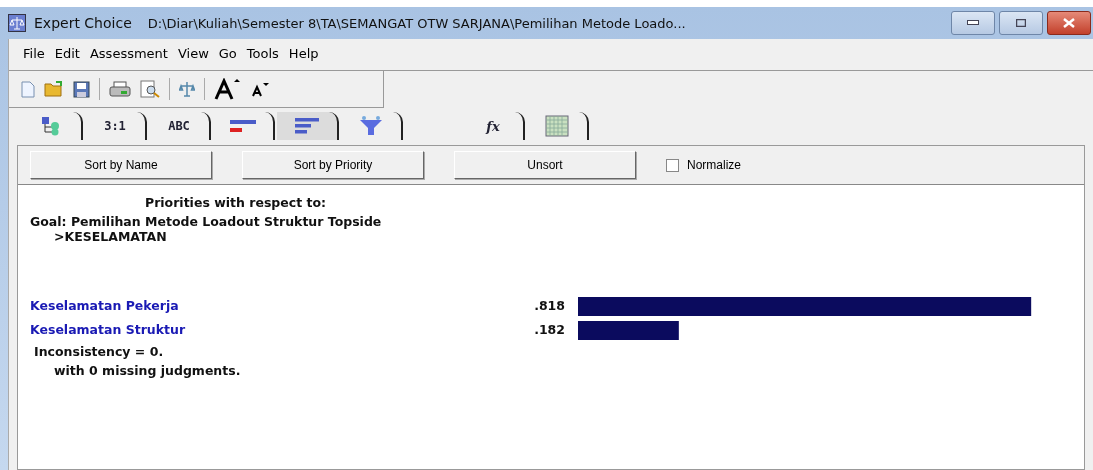 The width and height of the screenshot is (1093, 470). What do you see at coordinates (672, 165) in the screenshot?
I see `normalize-checkbox` at bounding box center [672, 165].